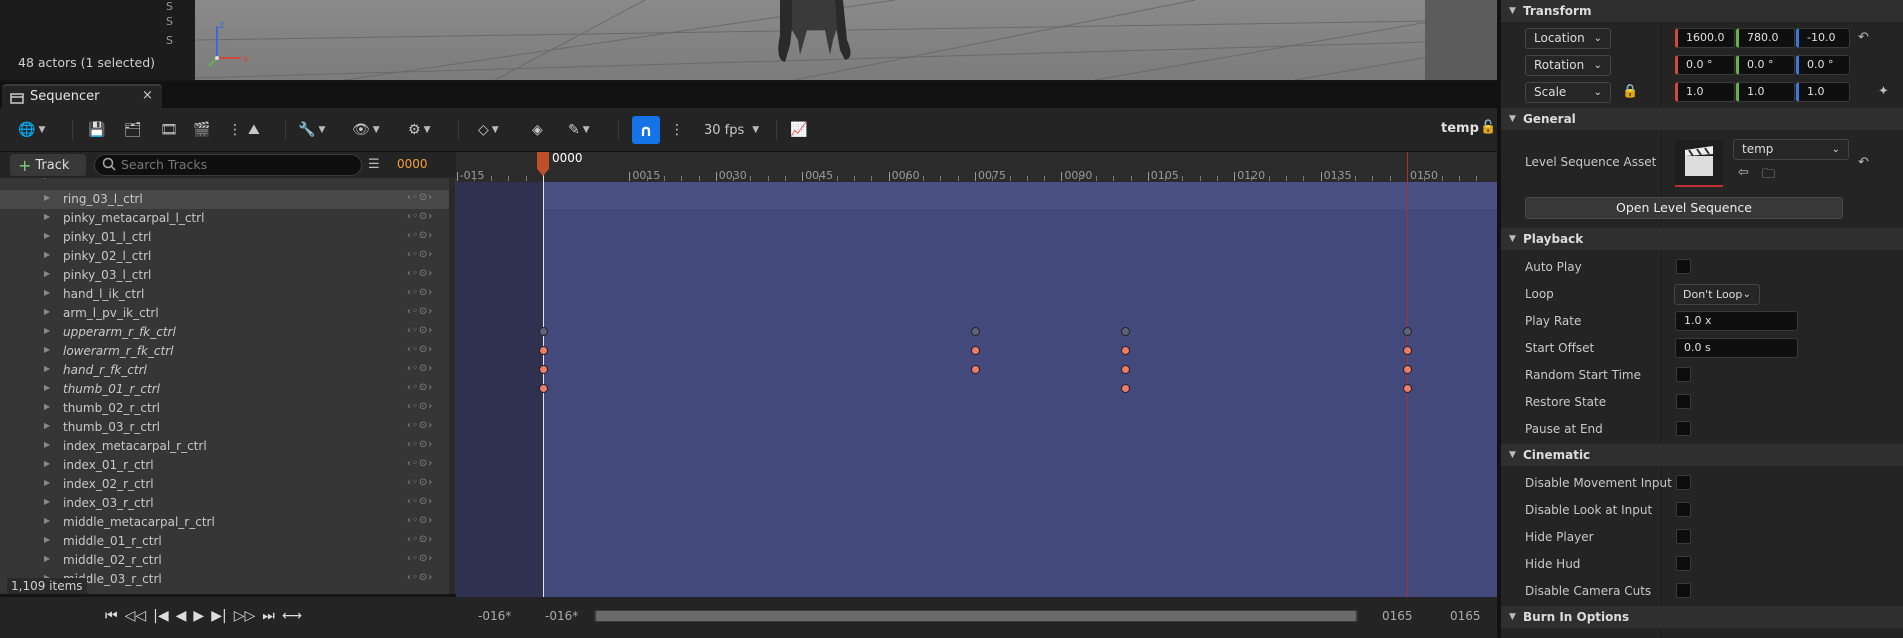 The height and width of the screenshot is (638, 1903). Describe the element at coordinates (133, 130) in the screenshot. I see `find-in-browser-button: 🗂` at that location.